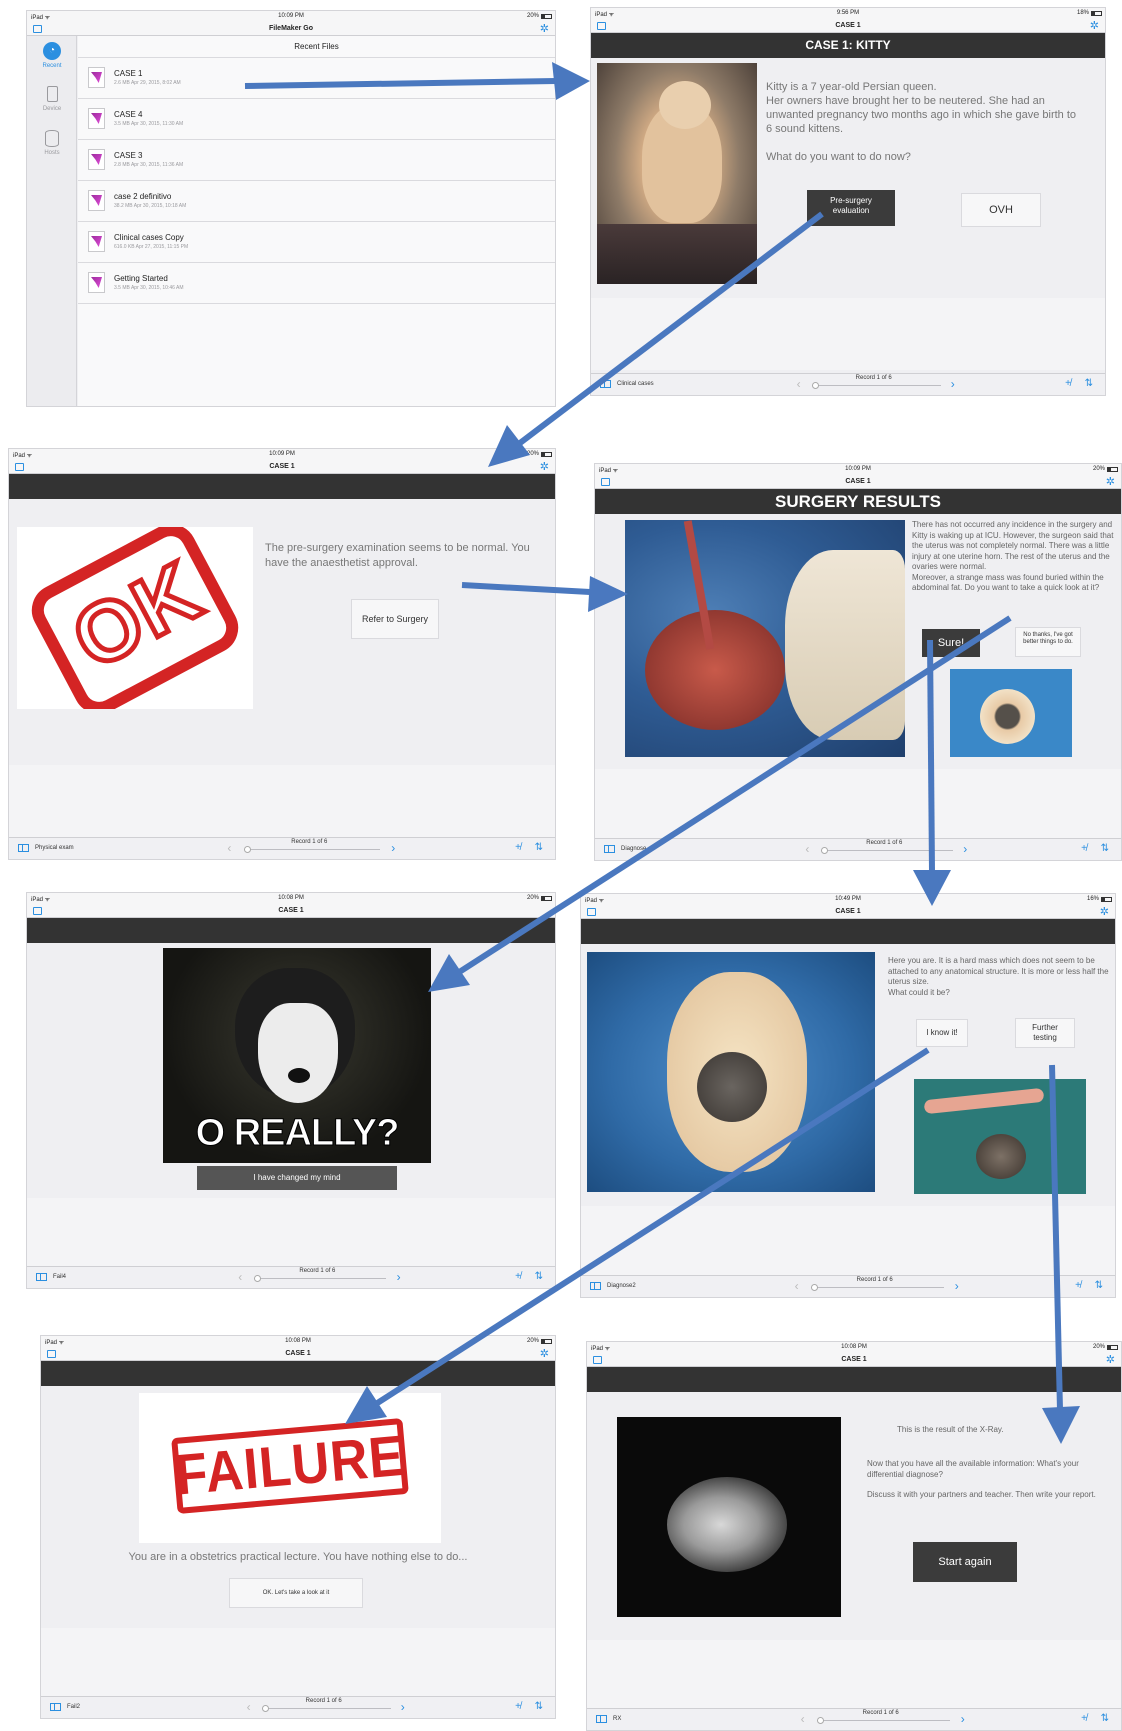 The image size is (1122, 1731). Describe the element at coordinates (316, 160) in the screenshot. I see `file-row: CASE 3 2.8 MB Apr 30, 2015, 11:36 AM` at that location.